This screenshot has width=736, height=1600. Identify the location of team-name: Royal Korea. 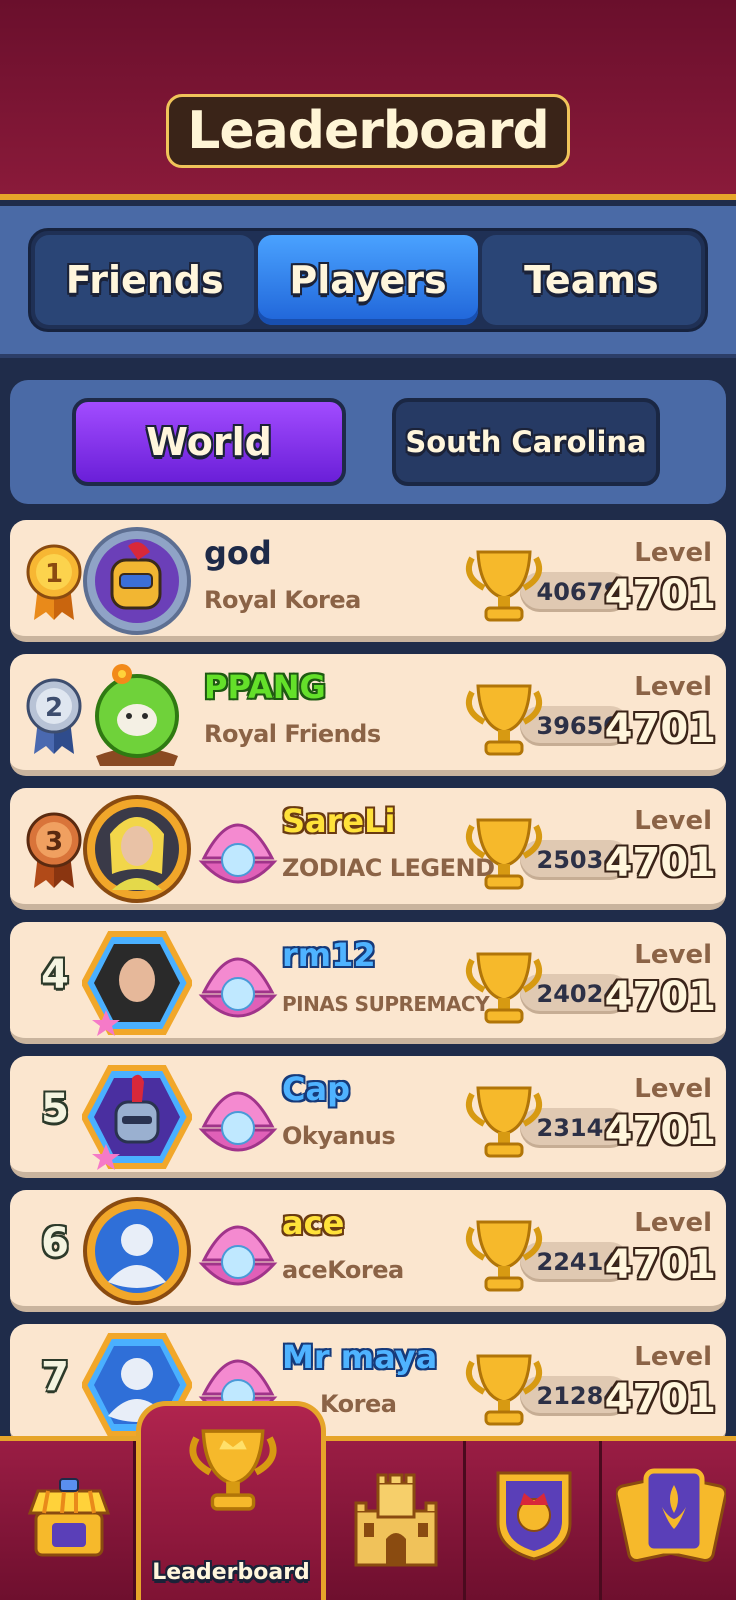
(282, 600).